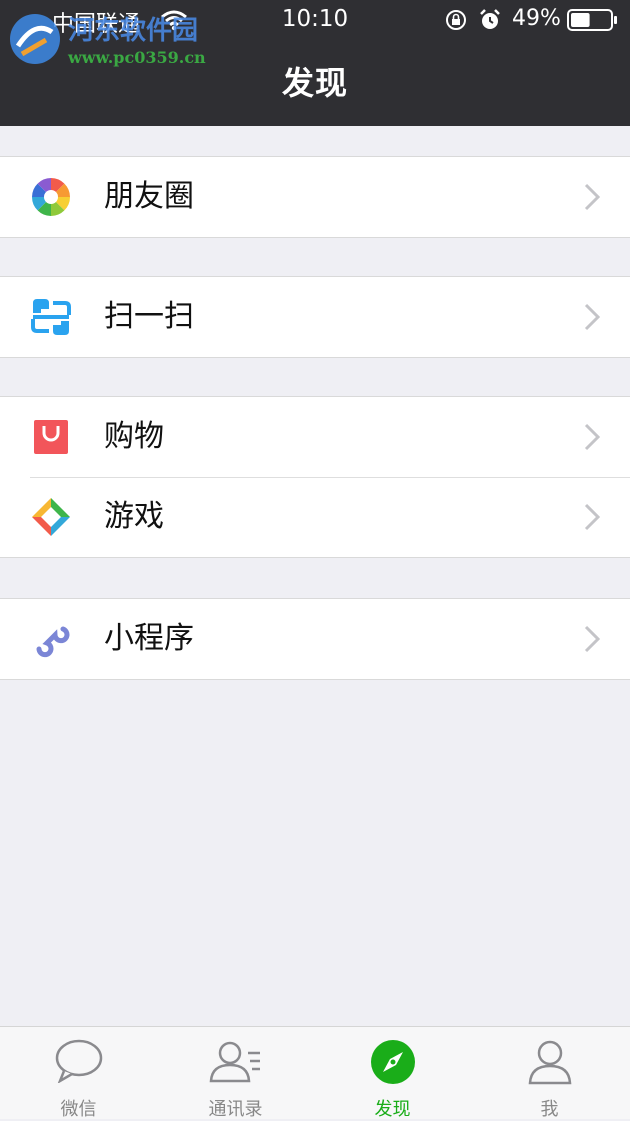 The image size is (630, 1121). I want to click on tab-me: 我, so click(549, 1073).